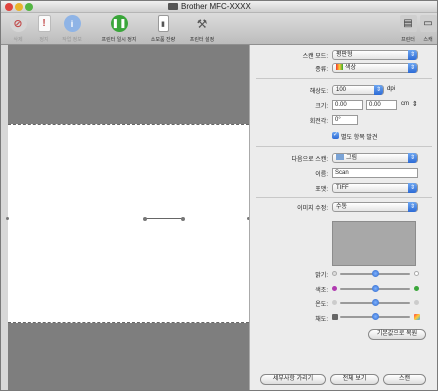  I want to click on pause-printer-button: ❚❚ 프린터 일시 정지, so click(119, 29).